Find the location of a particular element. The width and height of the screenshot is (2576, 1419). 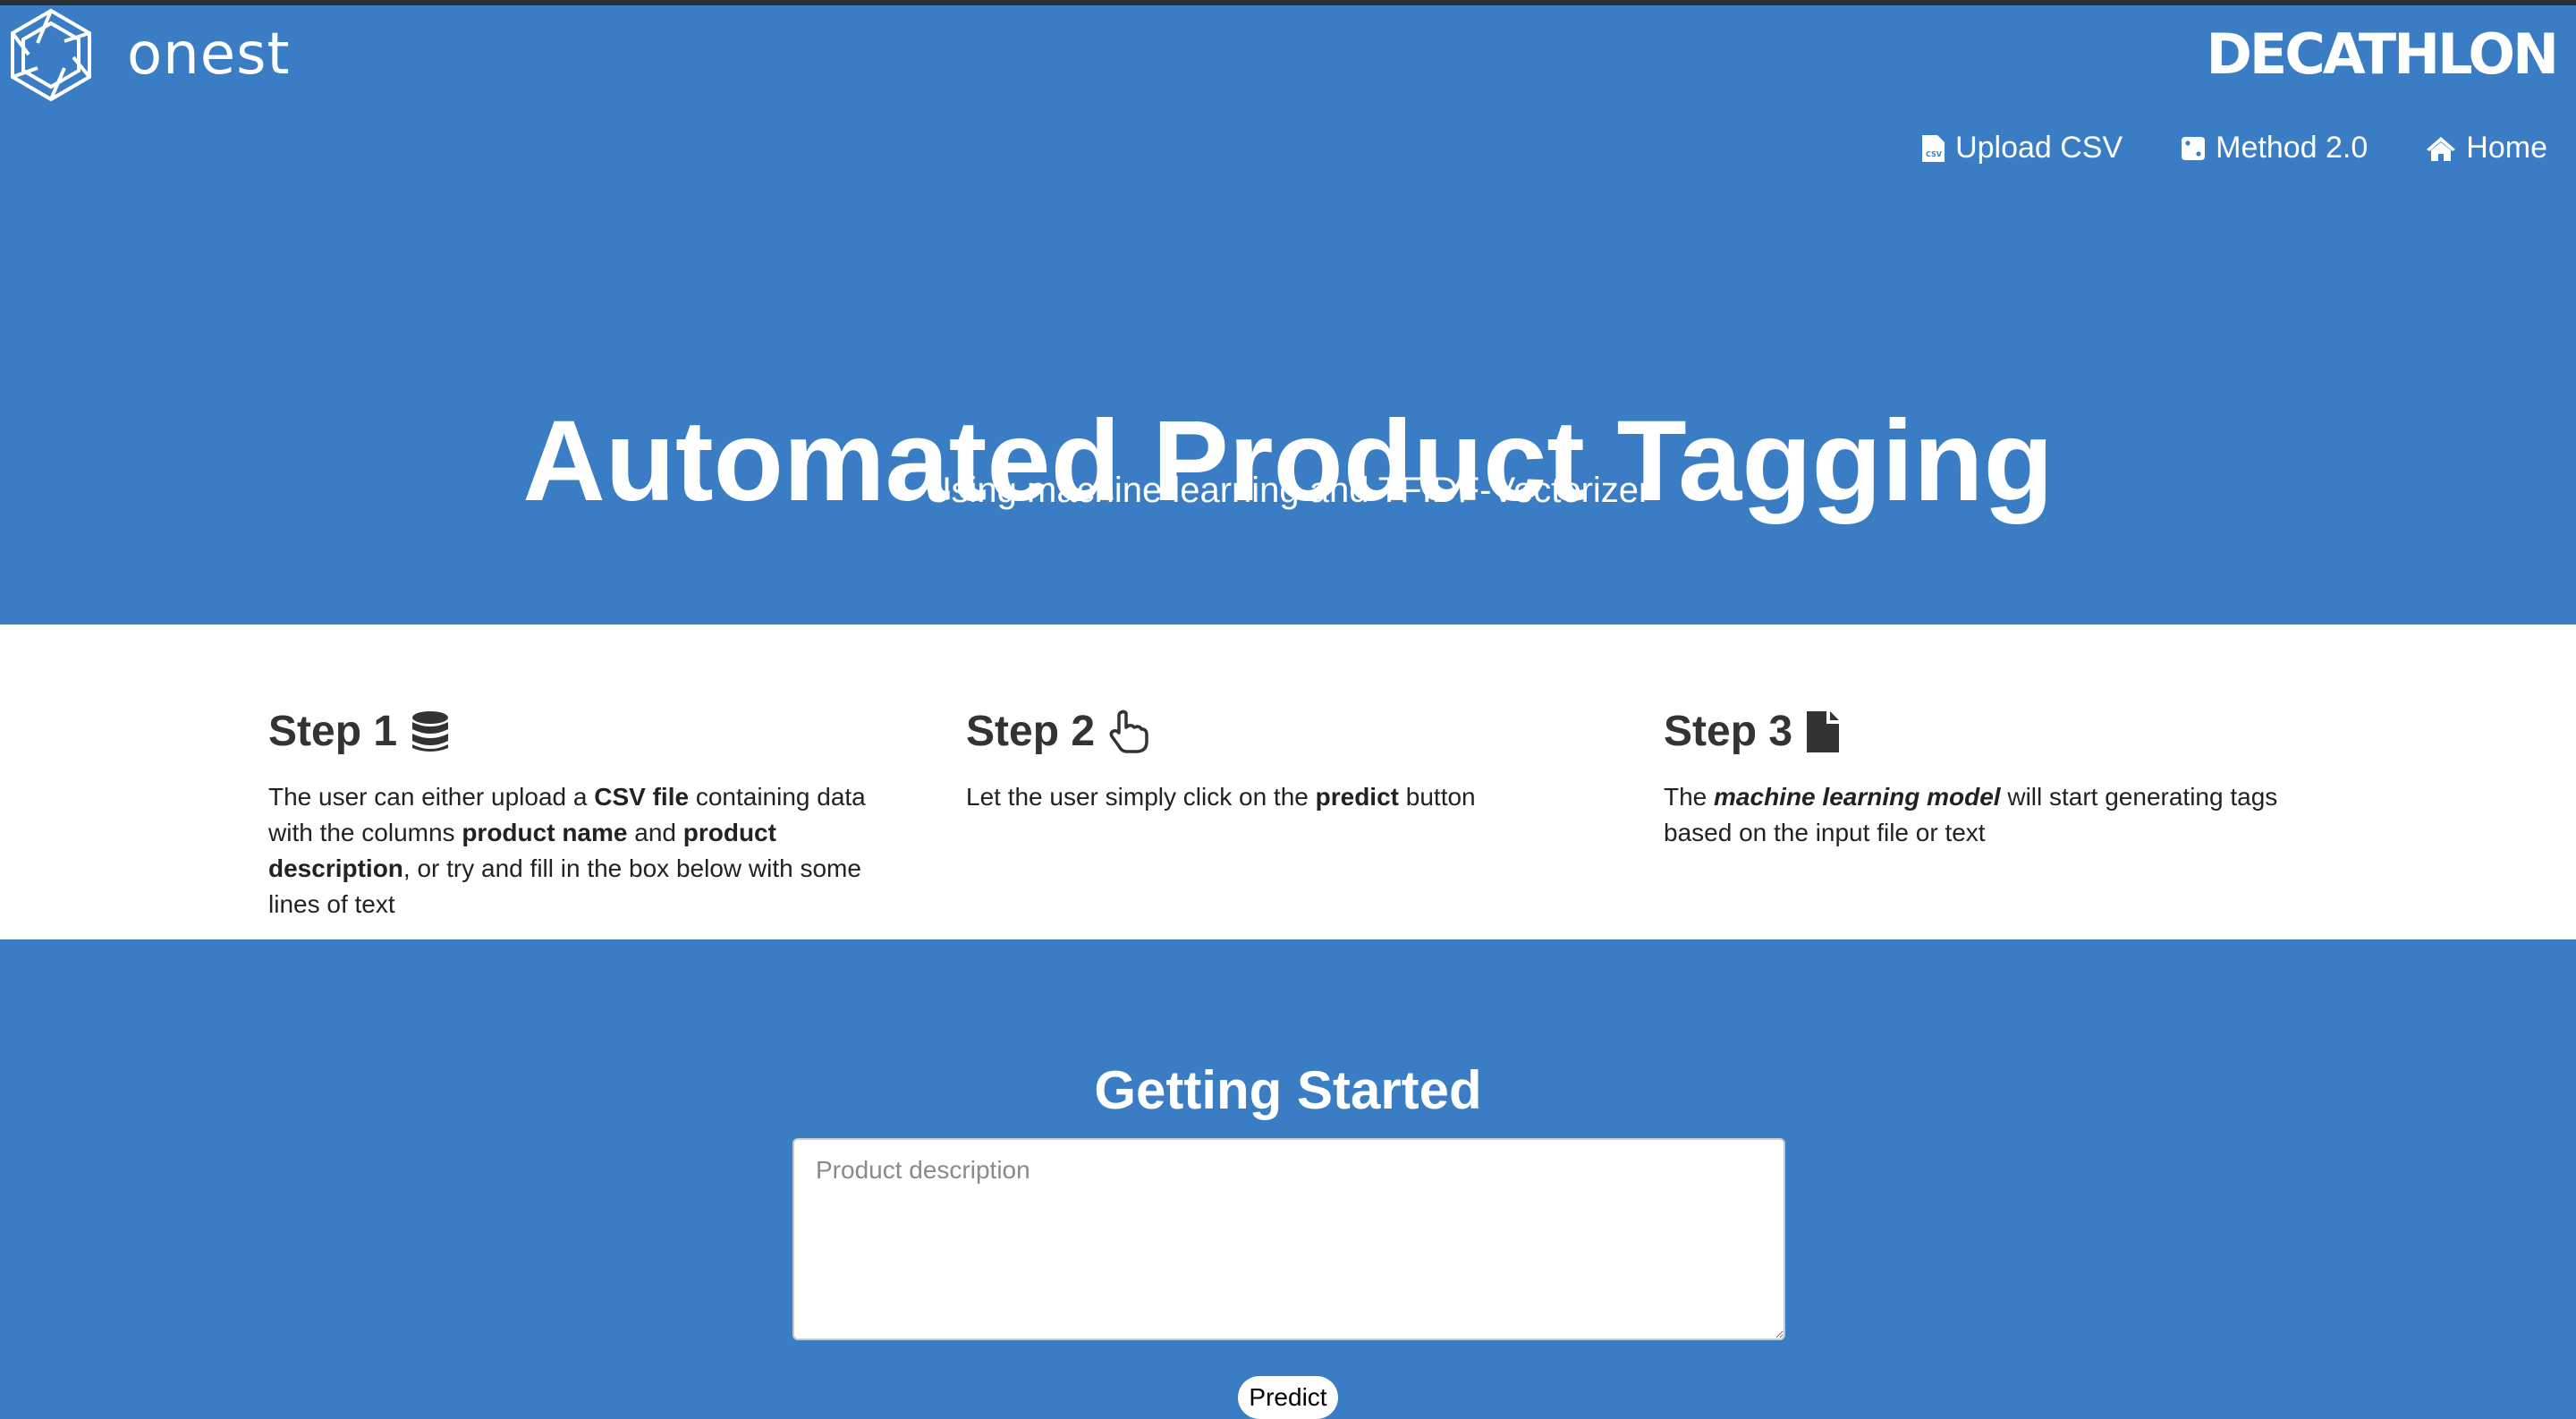

text-segment: button is located at coordinates (1437, 797).